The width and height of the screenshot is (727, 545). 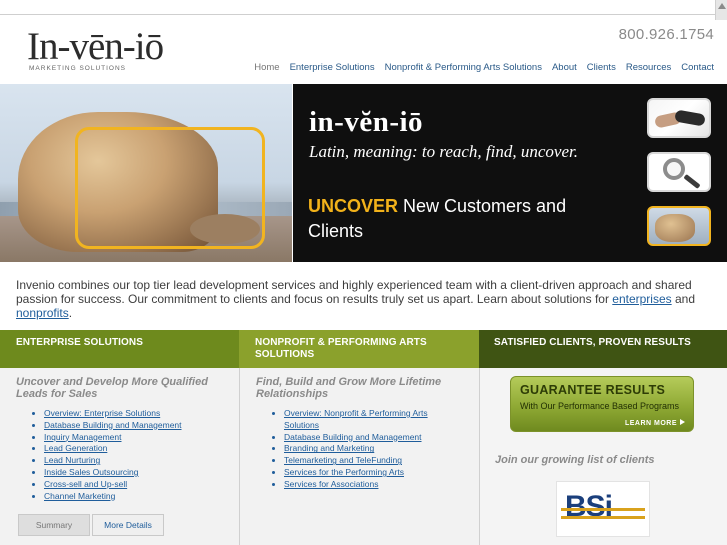 I want to click on join-clients-text: Join our growing list of clients, so click(x=575, y=460).